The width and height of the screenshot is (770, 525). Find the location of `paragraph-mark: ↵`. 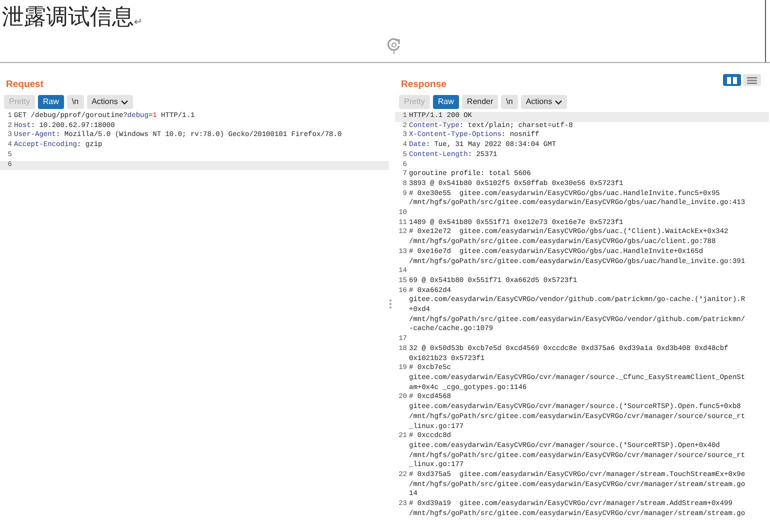

paragraph-mark: ↵ is located at coordinates (138, 22).